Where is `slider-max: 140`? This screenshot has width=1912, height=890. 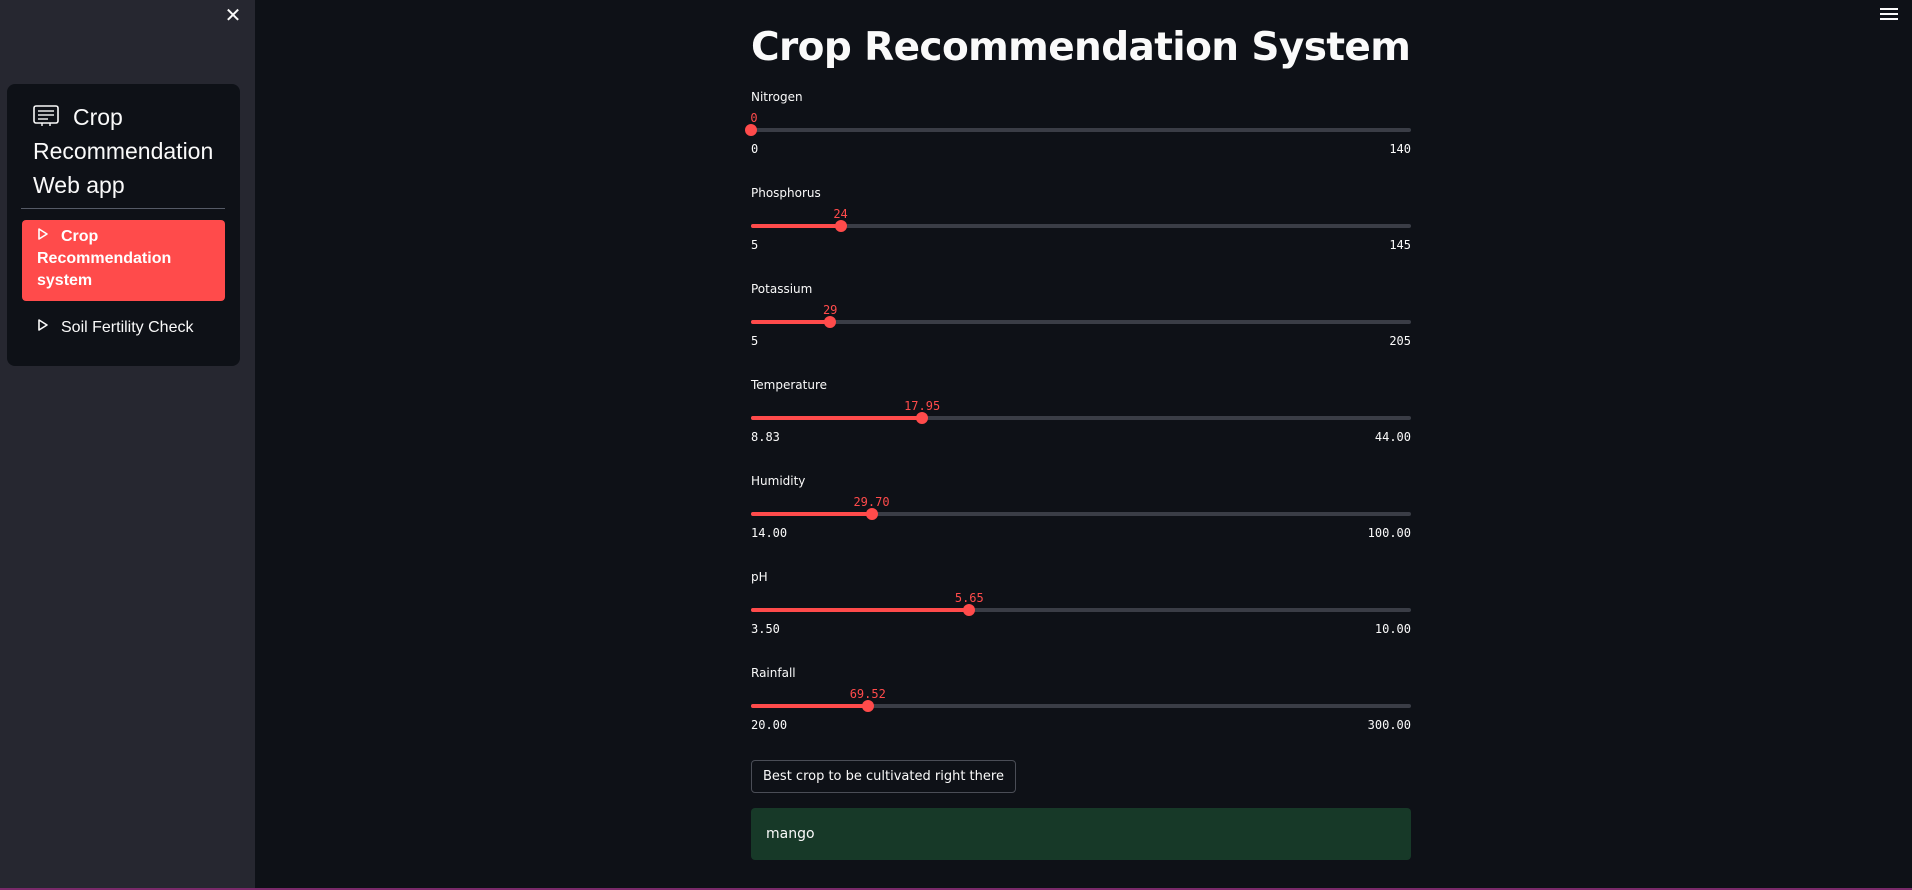
slider-max: 140 is located at coordinates (1400, 149).